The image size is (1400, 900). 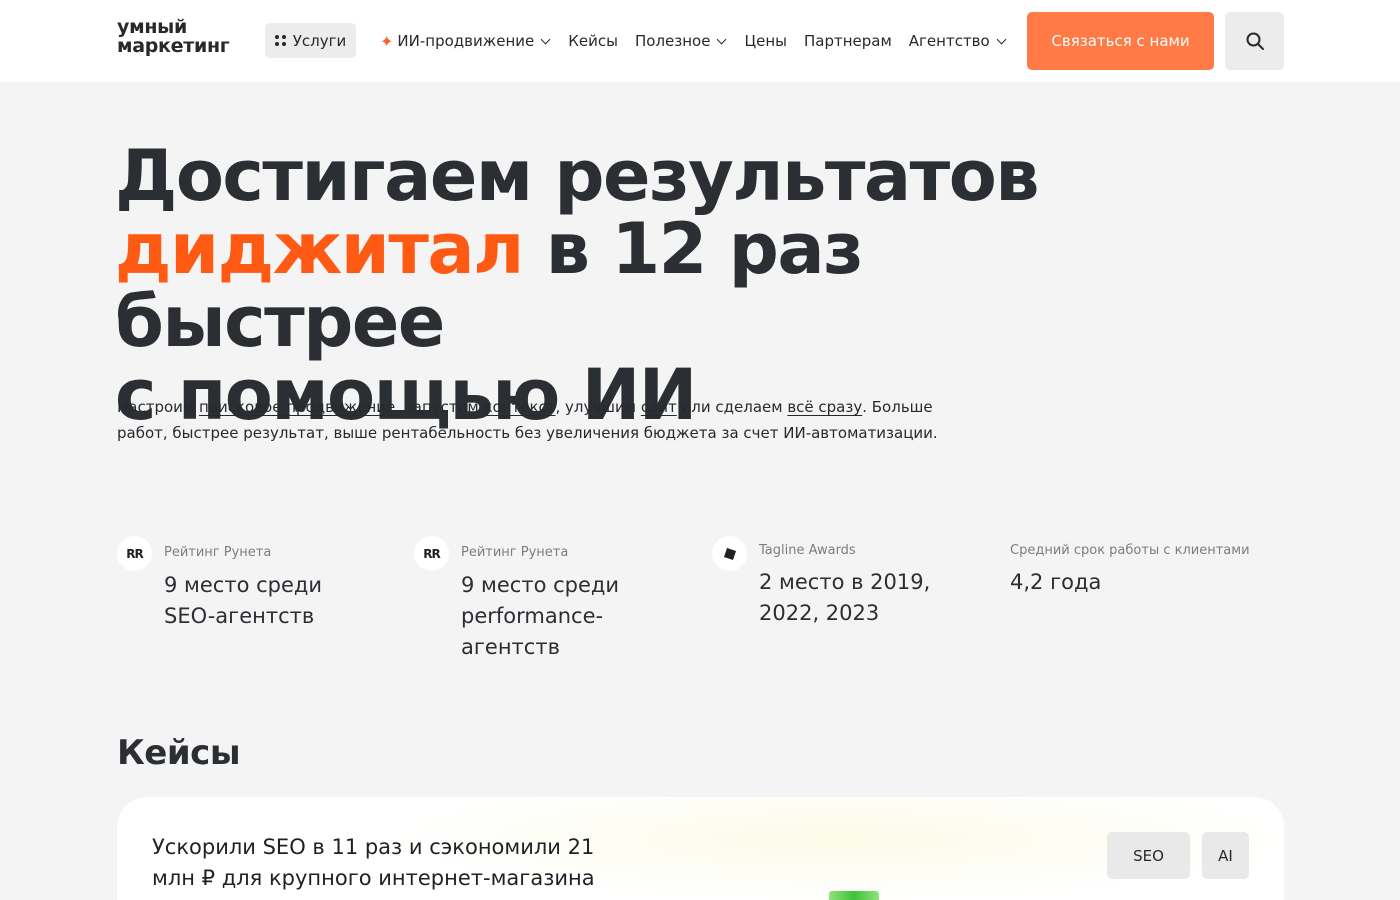 What do you see at coordinates (158, 407) in the screenshot?
I see `desc-text: Настроим` at bounding box center [158, 407].